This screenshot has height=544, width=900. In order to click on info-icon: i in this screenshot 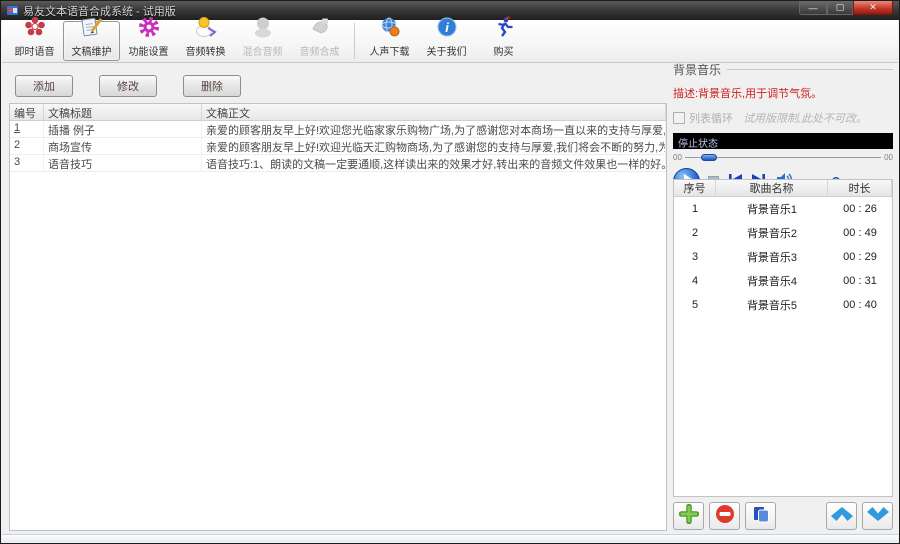, I will do `click(447, 29)`.